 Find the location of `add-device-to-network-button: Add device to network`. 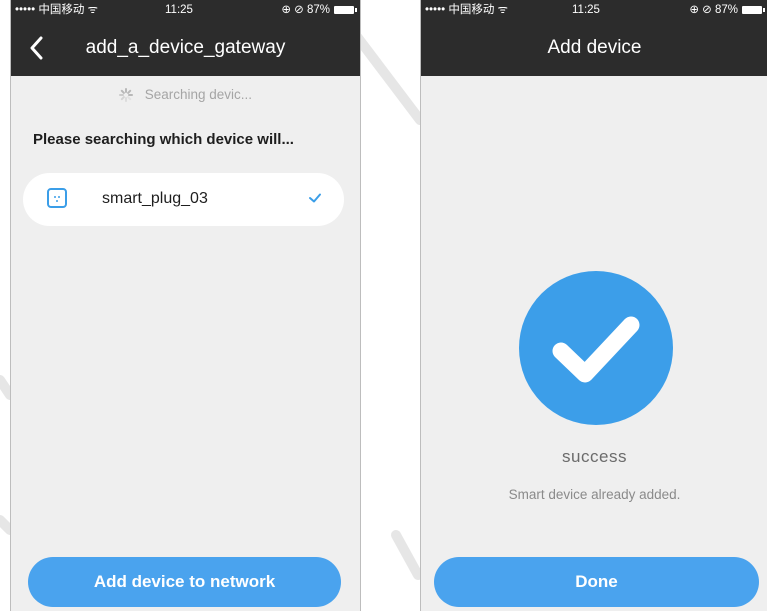

add-device-to-network-button: Add device to network is located at coordinates (184, 582).